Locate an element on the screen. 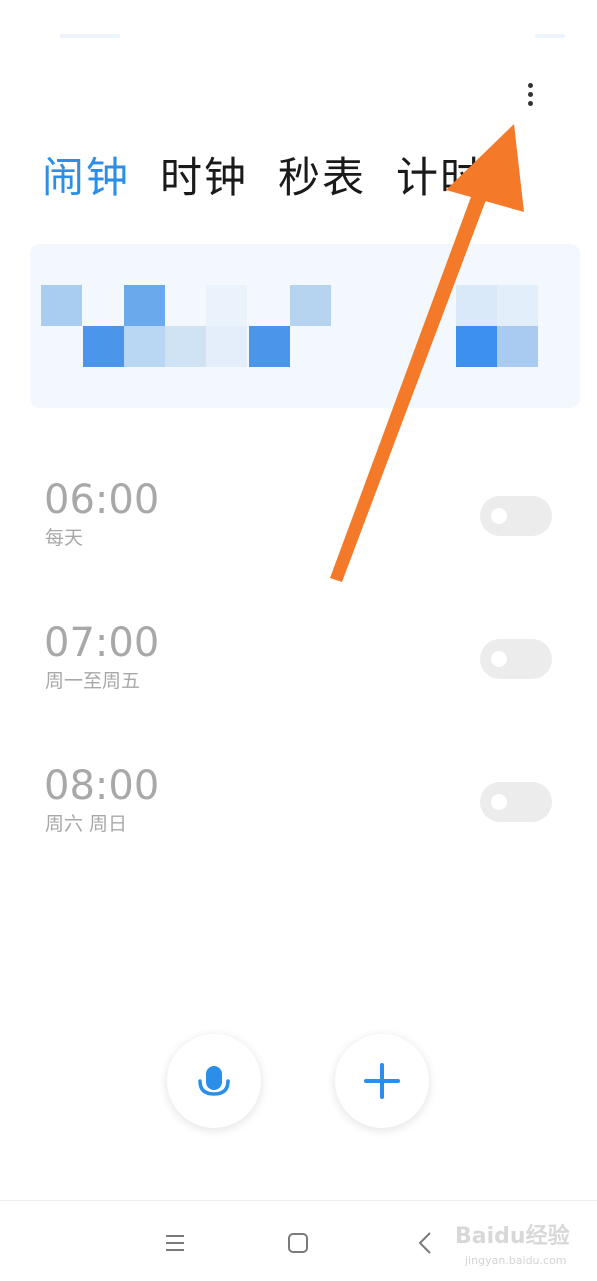 The width and height of the screenshot is (597, 1281). tab-alarm: 闹钟 is located at coordinates (86, 178).